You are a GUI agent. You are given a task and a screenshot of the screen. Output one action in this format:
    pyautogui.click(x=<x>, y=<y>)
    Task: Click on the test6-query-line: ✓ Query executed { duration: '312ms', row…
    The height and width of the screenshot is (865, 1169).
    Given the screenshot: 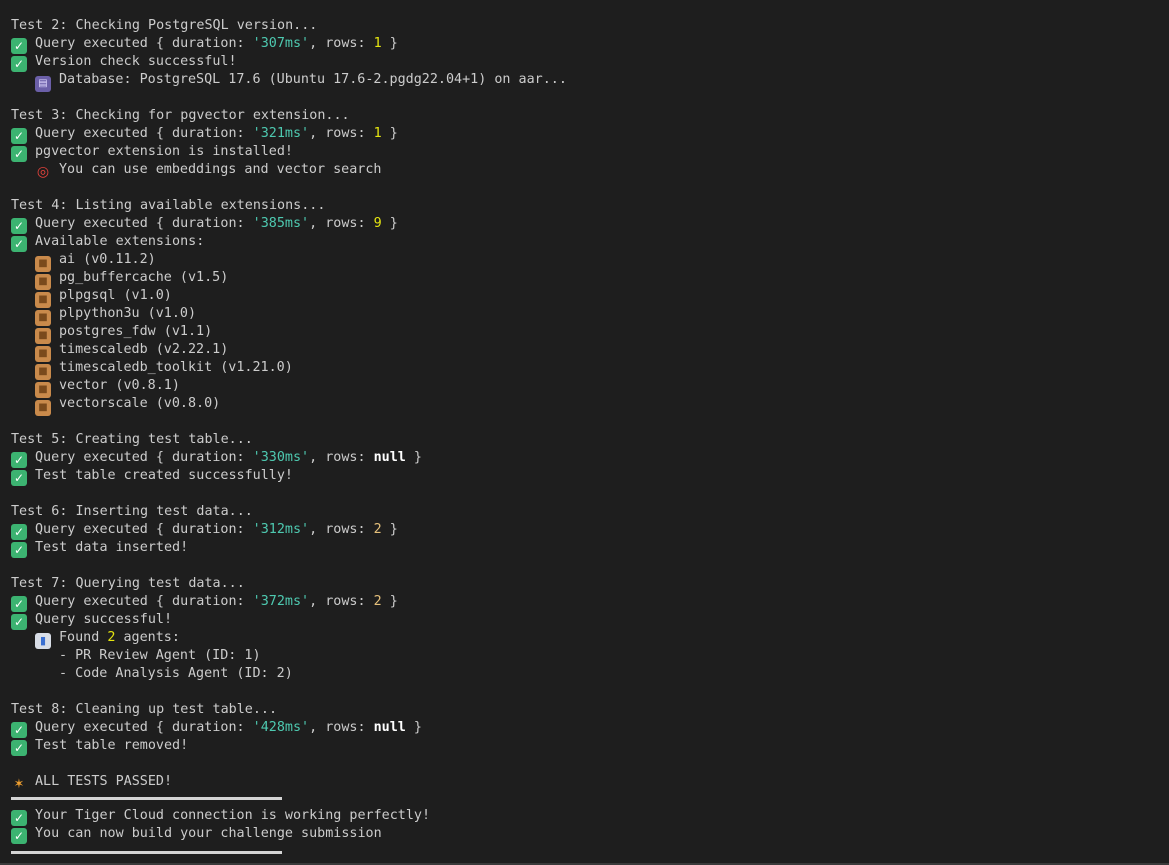 What is the action you would take?
    pyautogui.click(x=590, y=530)
    